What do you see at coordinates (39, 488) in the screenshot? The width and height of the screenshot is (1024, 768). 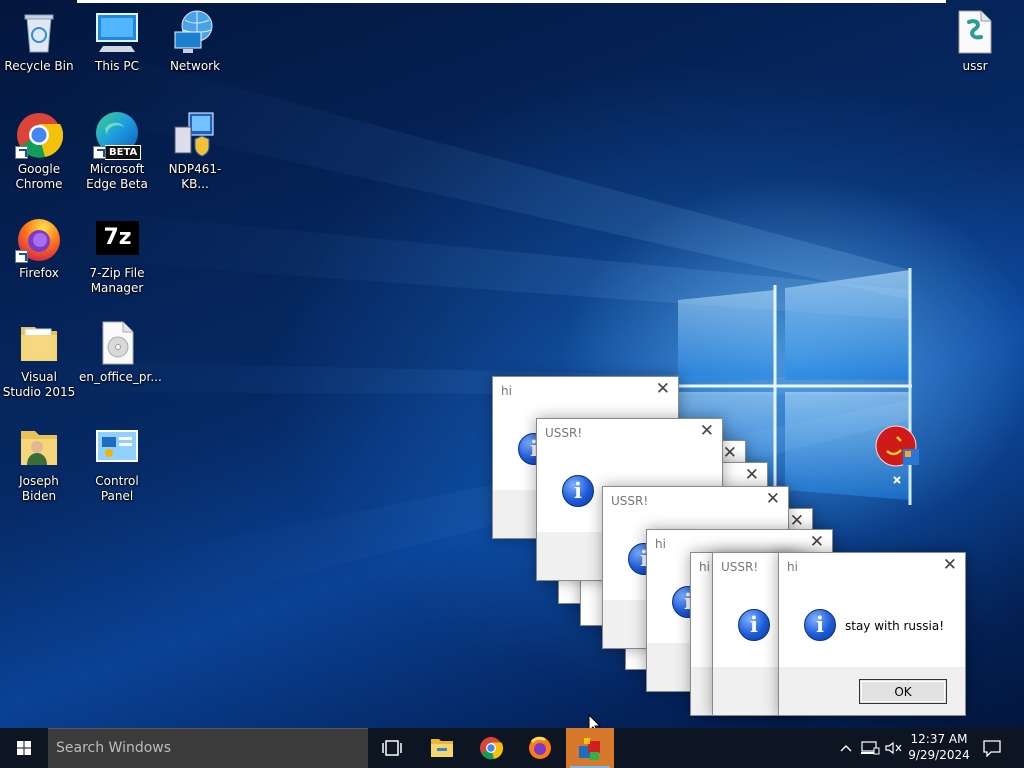 I see `desktop-icon-label: Joseph Biden` at bounding box center [39, 488].